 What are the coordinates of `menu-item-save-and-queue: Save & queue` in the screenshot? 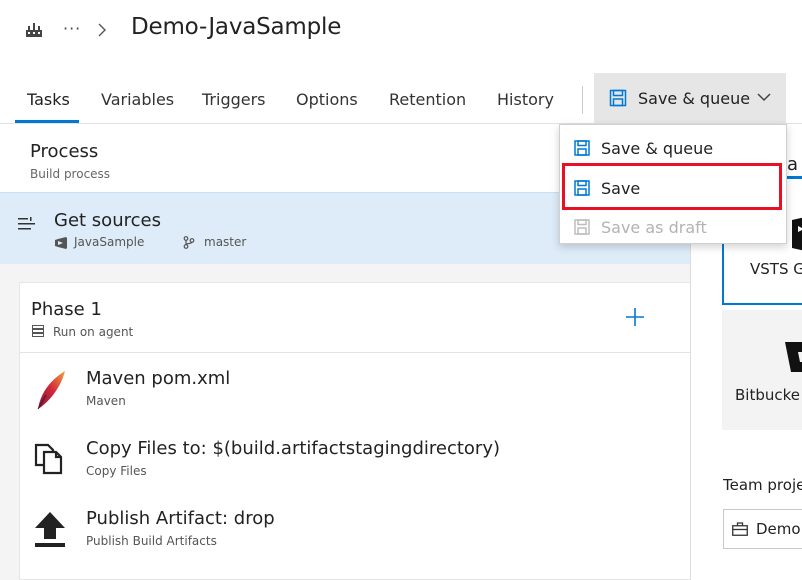 It's located at (673, 147).